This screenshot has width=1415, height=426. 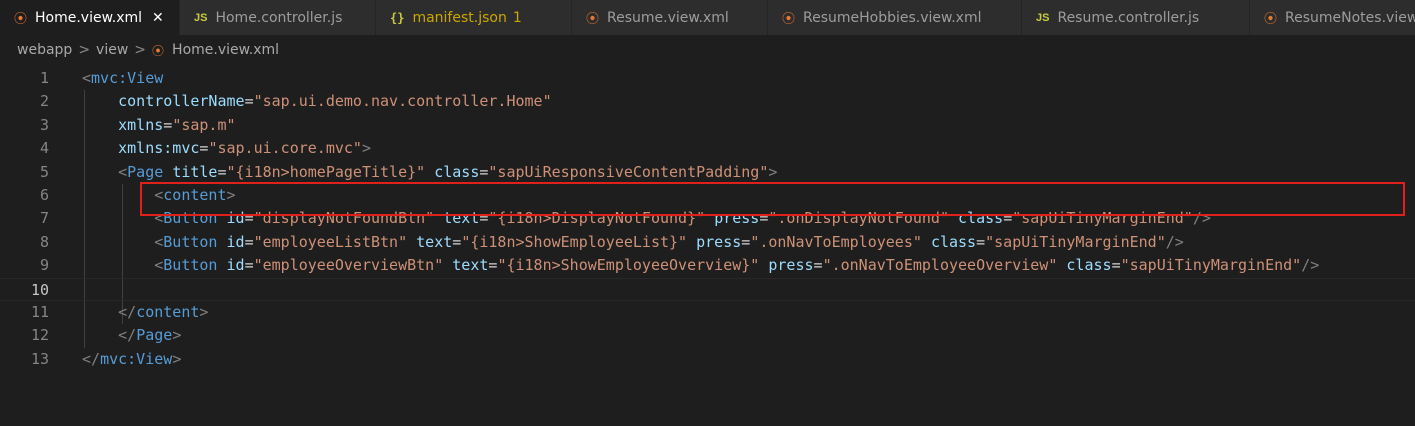 What do you see at coordinates (44, 124) in the screenshot?
I see `line-number: 3` at bounding box center [44, 124].